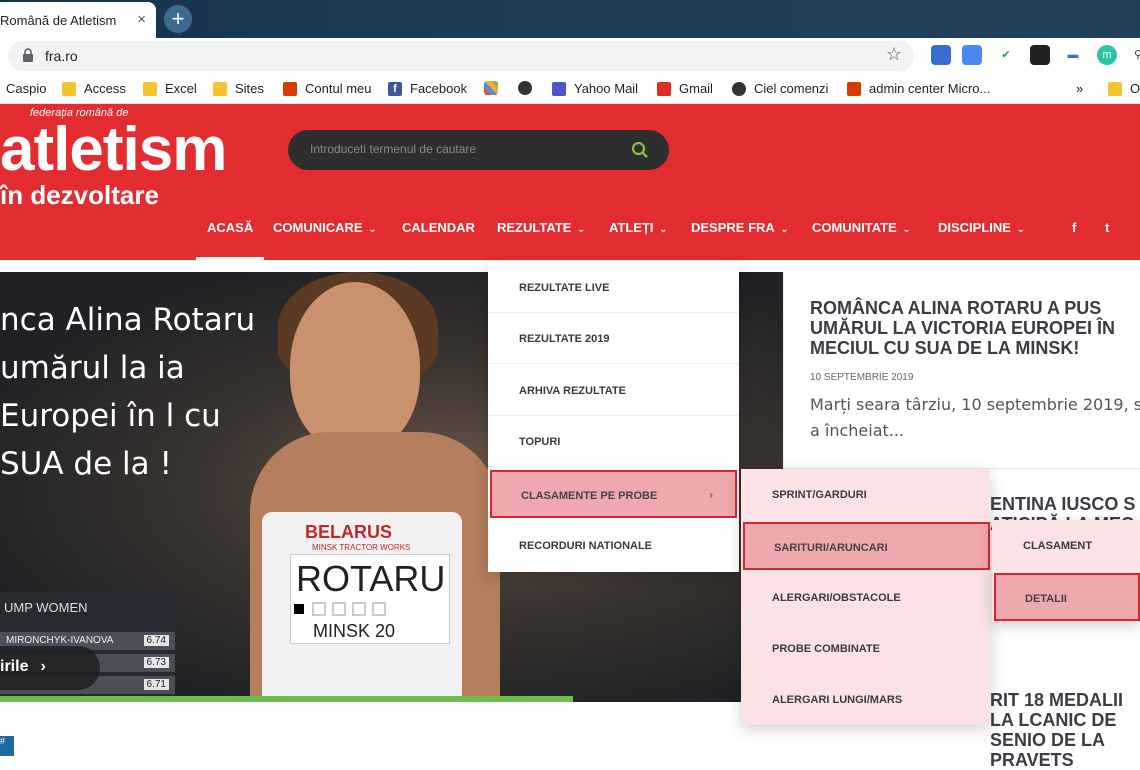 The height and width of the screenshot is (770, 1140). I want to click on menu-item-label: ALERGARI/OBSTACOLE, so click(836, 598).